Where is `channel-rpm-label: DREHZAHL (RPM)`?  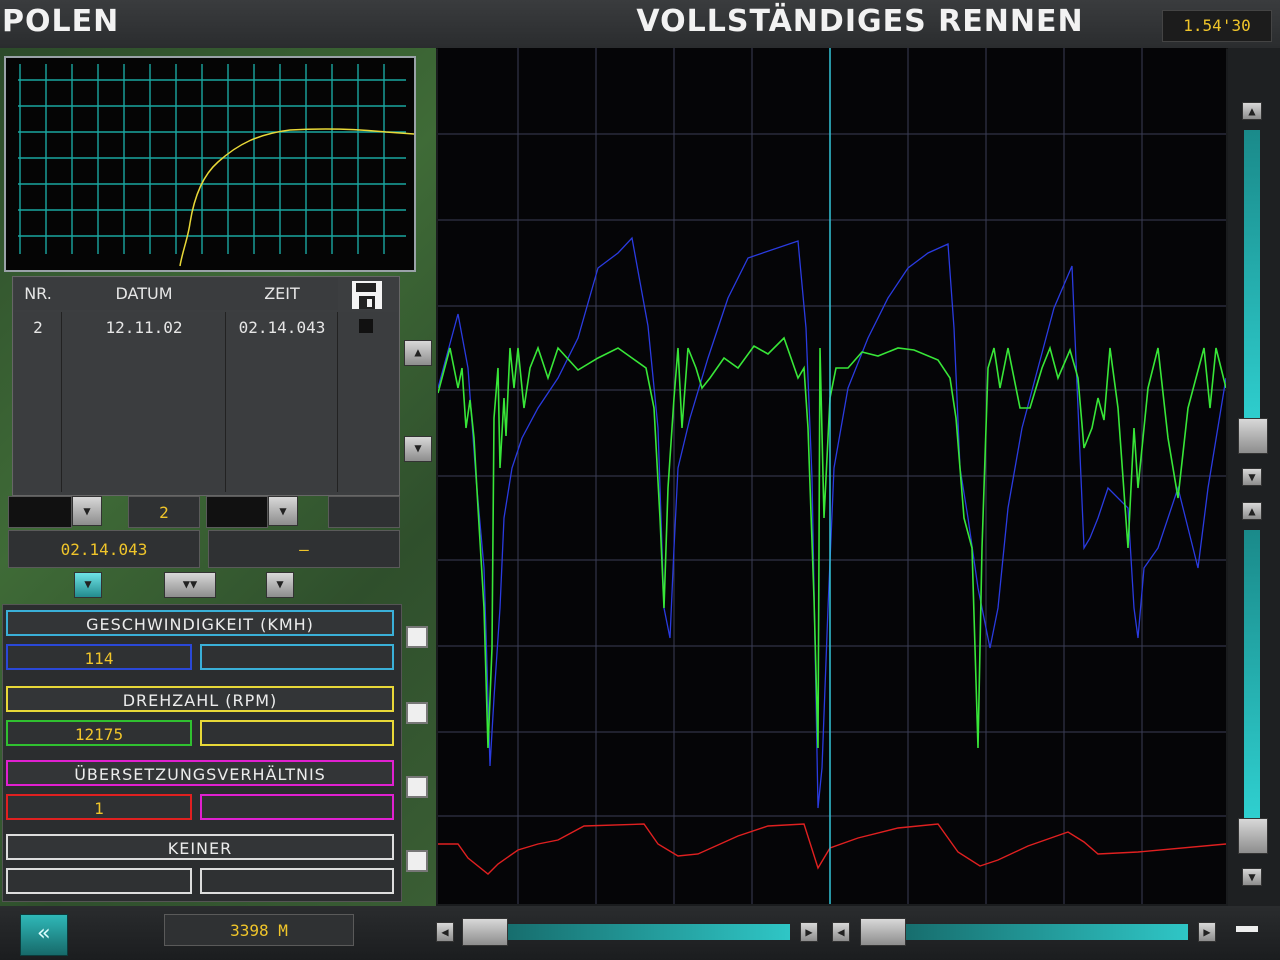
channel-rpm-label: DREHZAHL (RPM) is located at coordinates (200, 699).